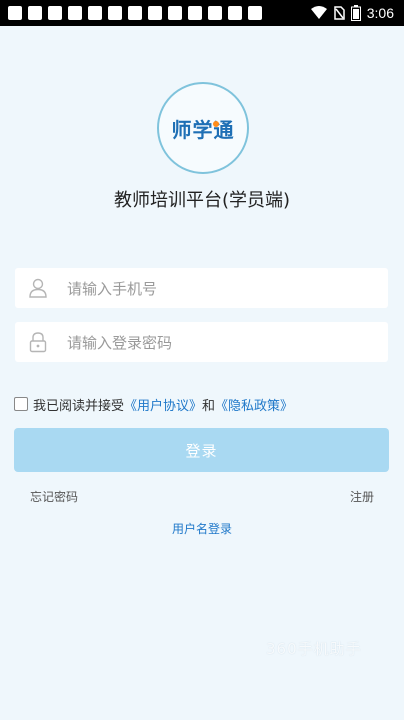 The height and width of the screenshot is (720, 404). Describe the element at coordinates (21, 404) in the screenshot. I see `agreement-checkbox` at that location.